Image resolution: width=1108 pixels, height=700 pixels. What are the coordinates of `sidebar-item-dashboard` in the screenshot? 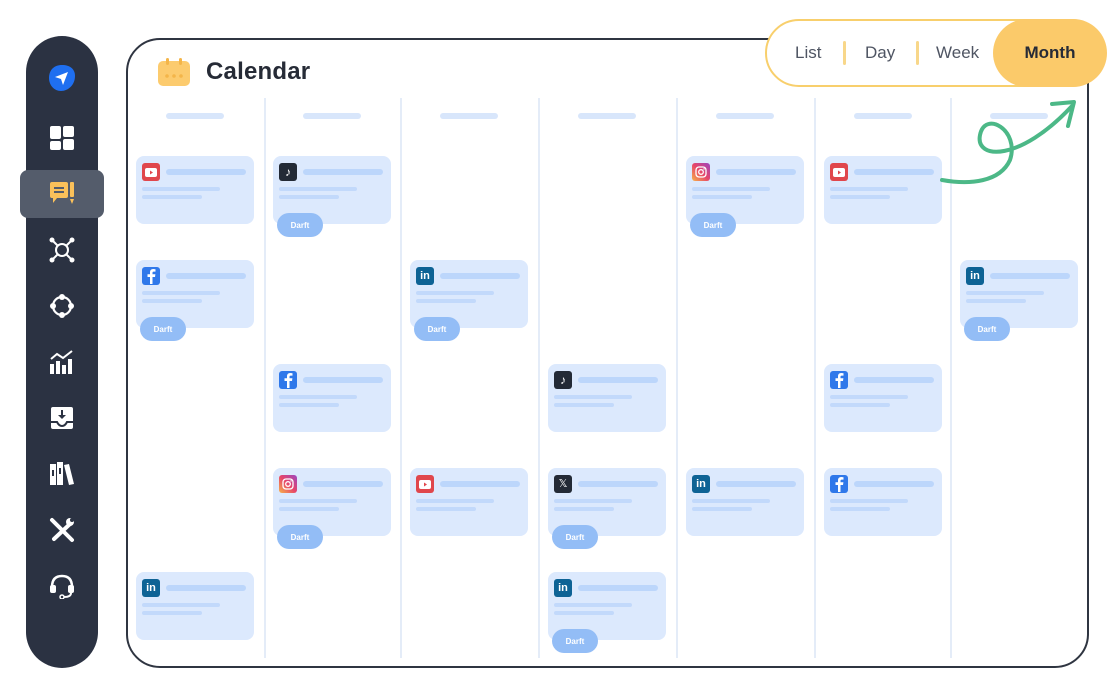 It's located at (62, 138).